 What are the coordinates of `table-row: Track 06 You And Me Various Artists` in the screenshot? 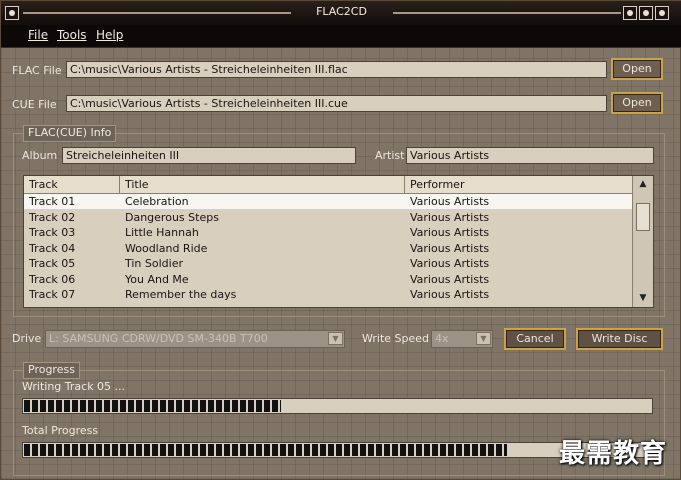 It's located at (328, 279).